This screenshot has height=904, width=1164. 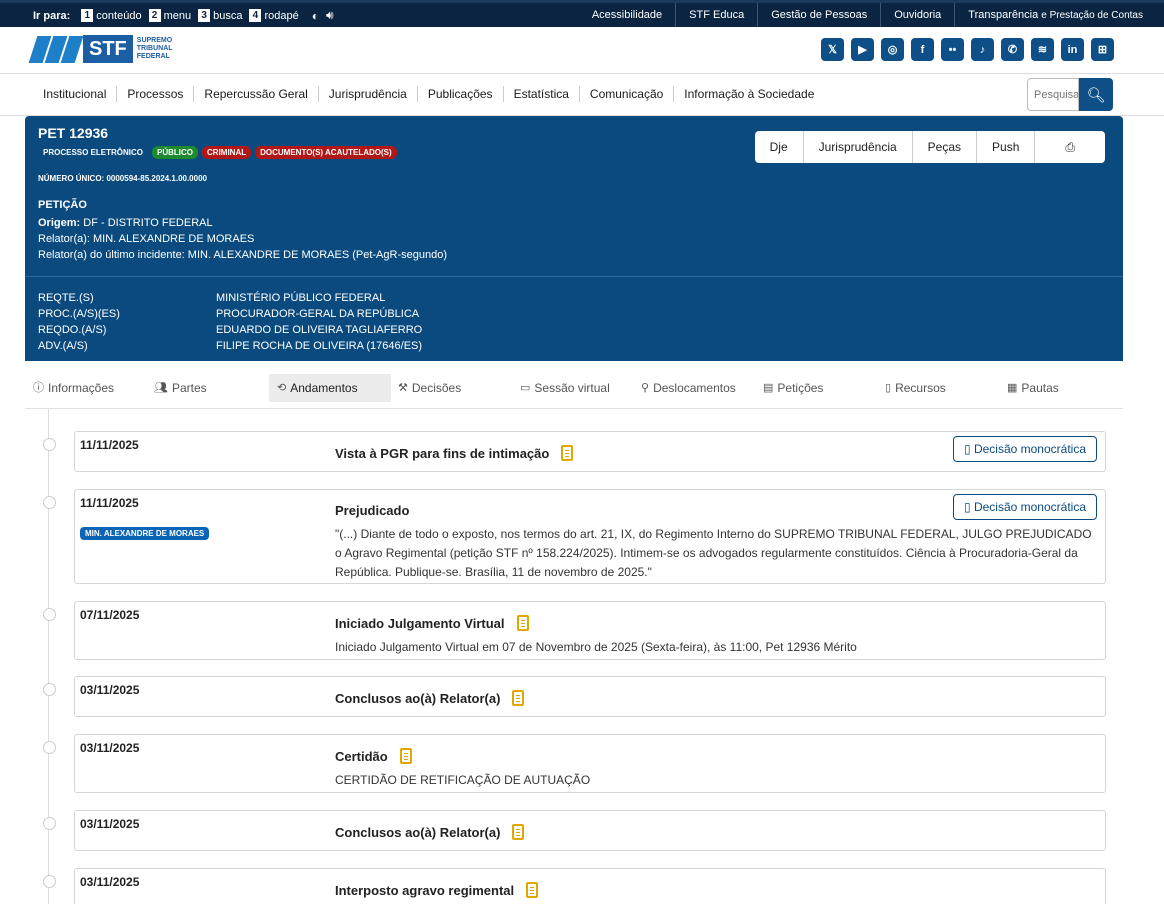 I want to click on link-transparency: Transparência e Prestação de Contas, so click(x=1055, y=15).